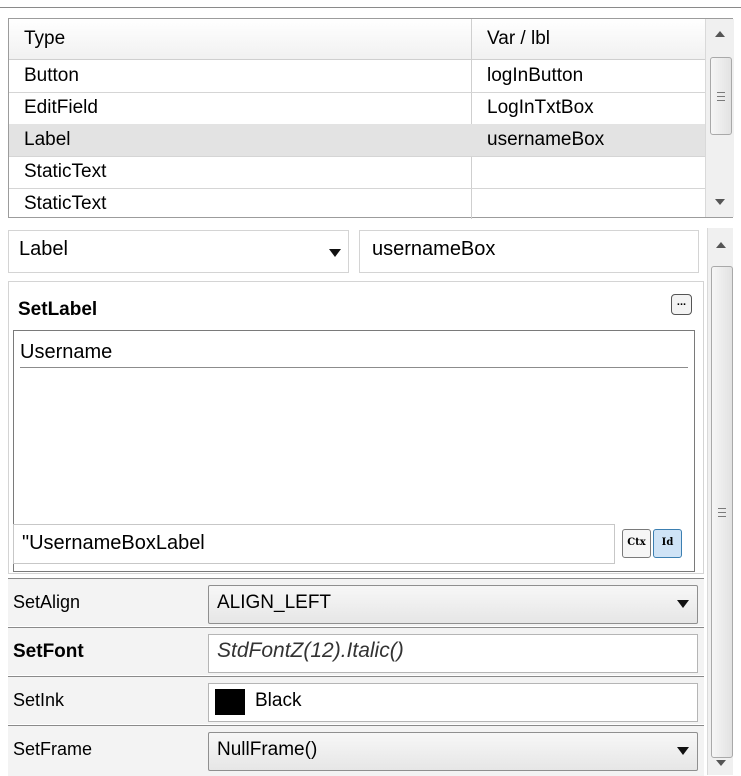  What do you see at coordinates (274, 602) in the screenshot?
I see `align-value: ALIGN_LEFT` at bounding box center [274, 602].